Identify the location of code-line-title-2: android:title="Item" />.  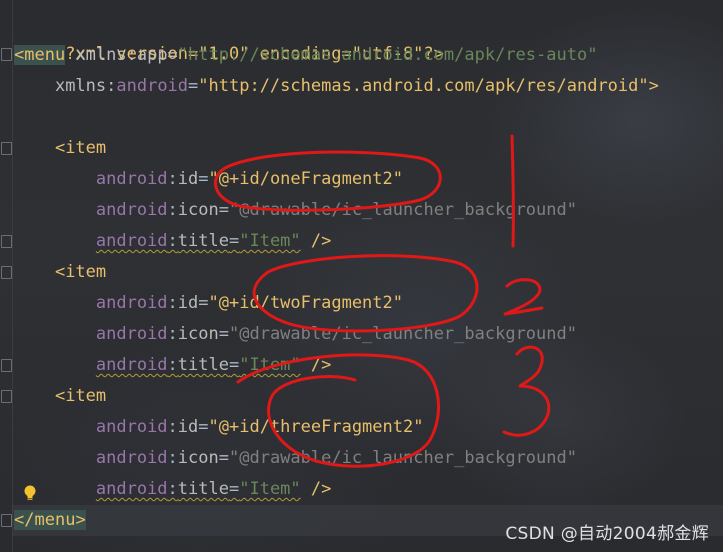
(172, 365).